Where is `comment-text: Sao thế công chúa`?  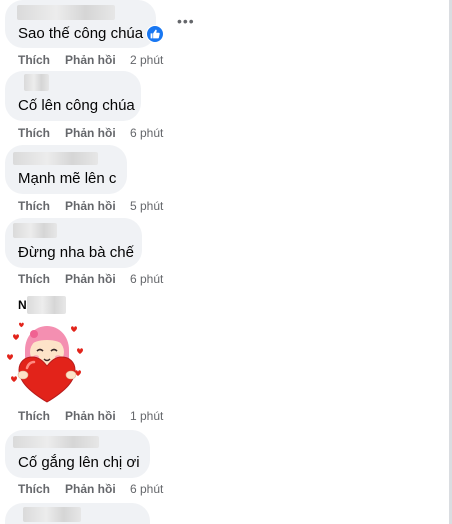 comment-text: Sao thế công chúa is located at coordinates (81, 33).